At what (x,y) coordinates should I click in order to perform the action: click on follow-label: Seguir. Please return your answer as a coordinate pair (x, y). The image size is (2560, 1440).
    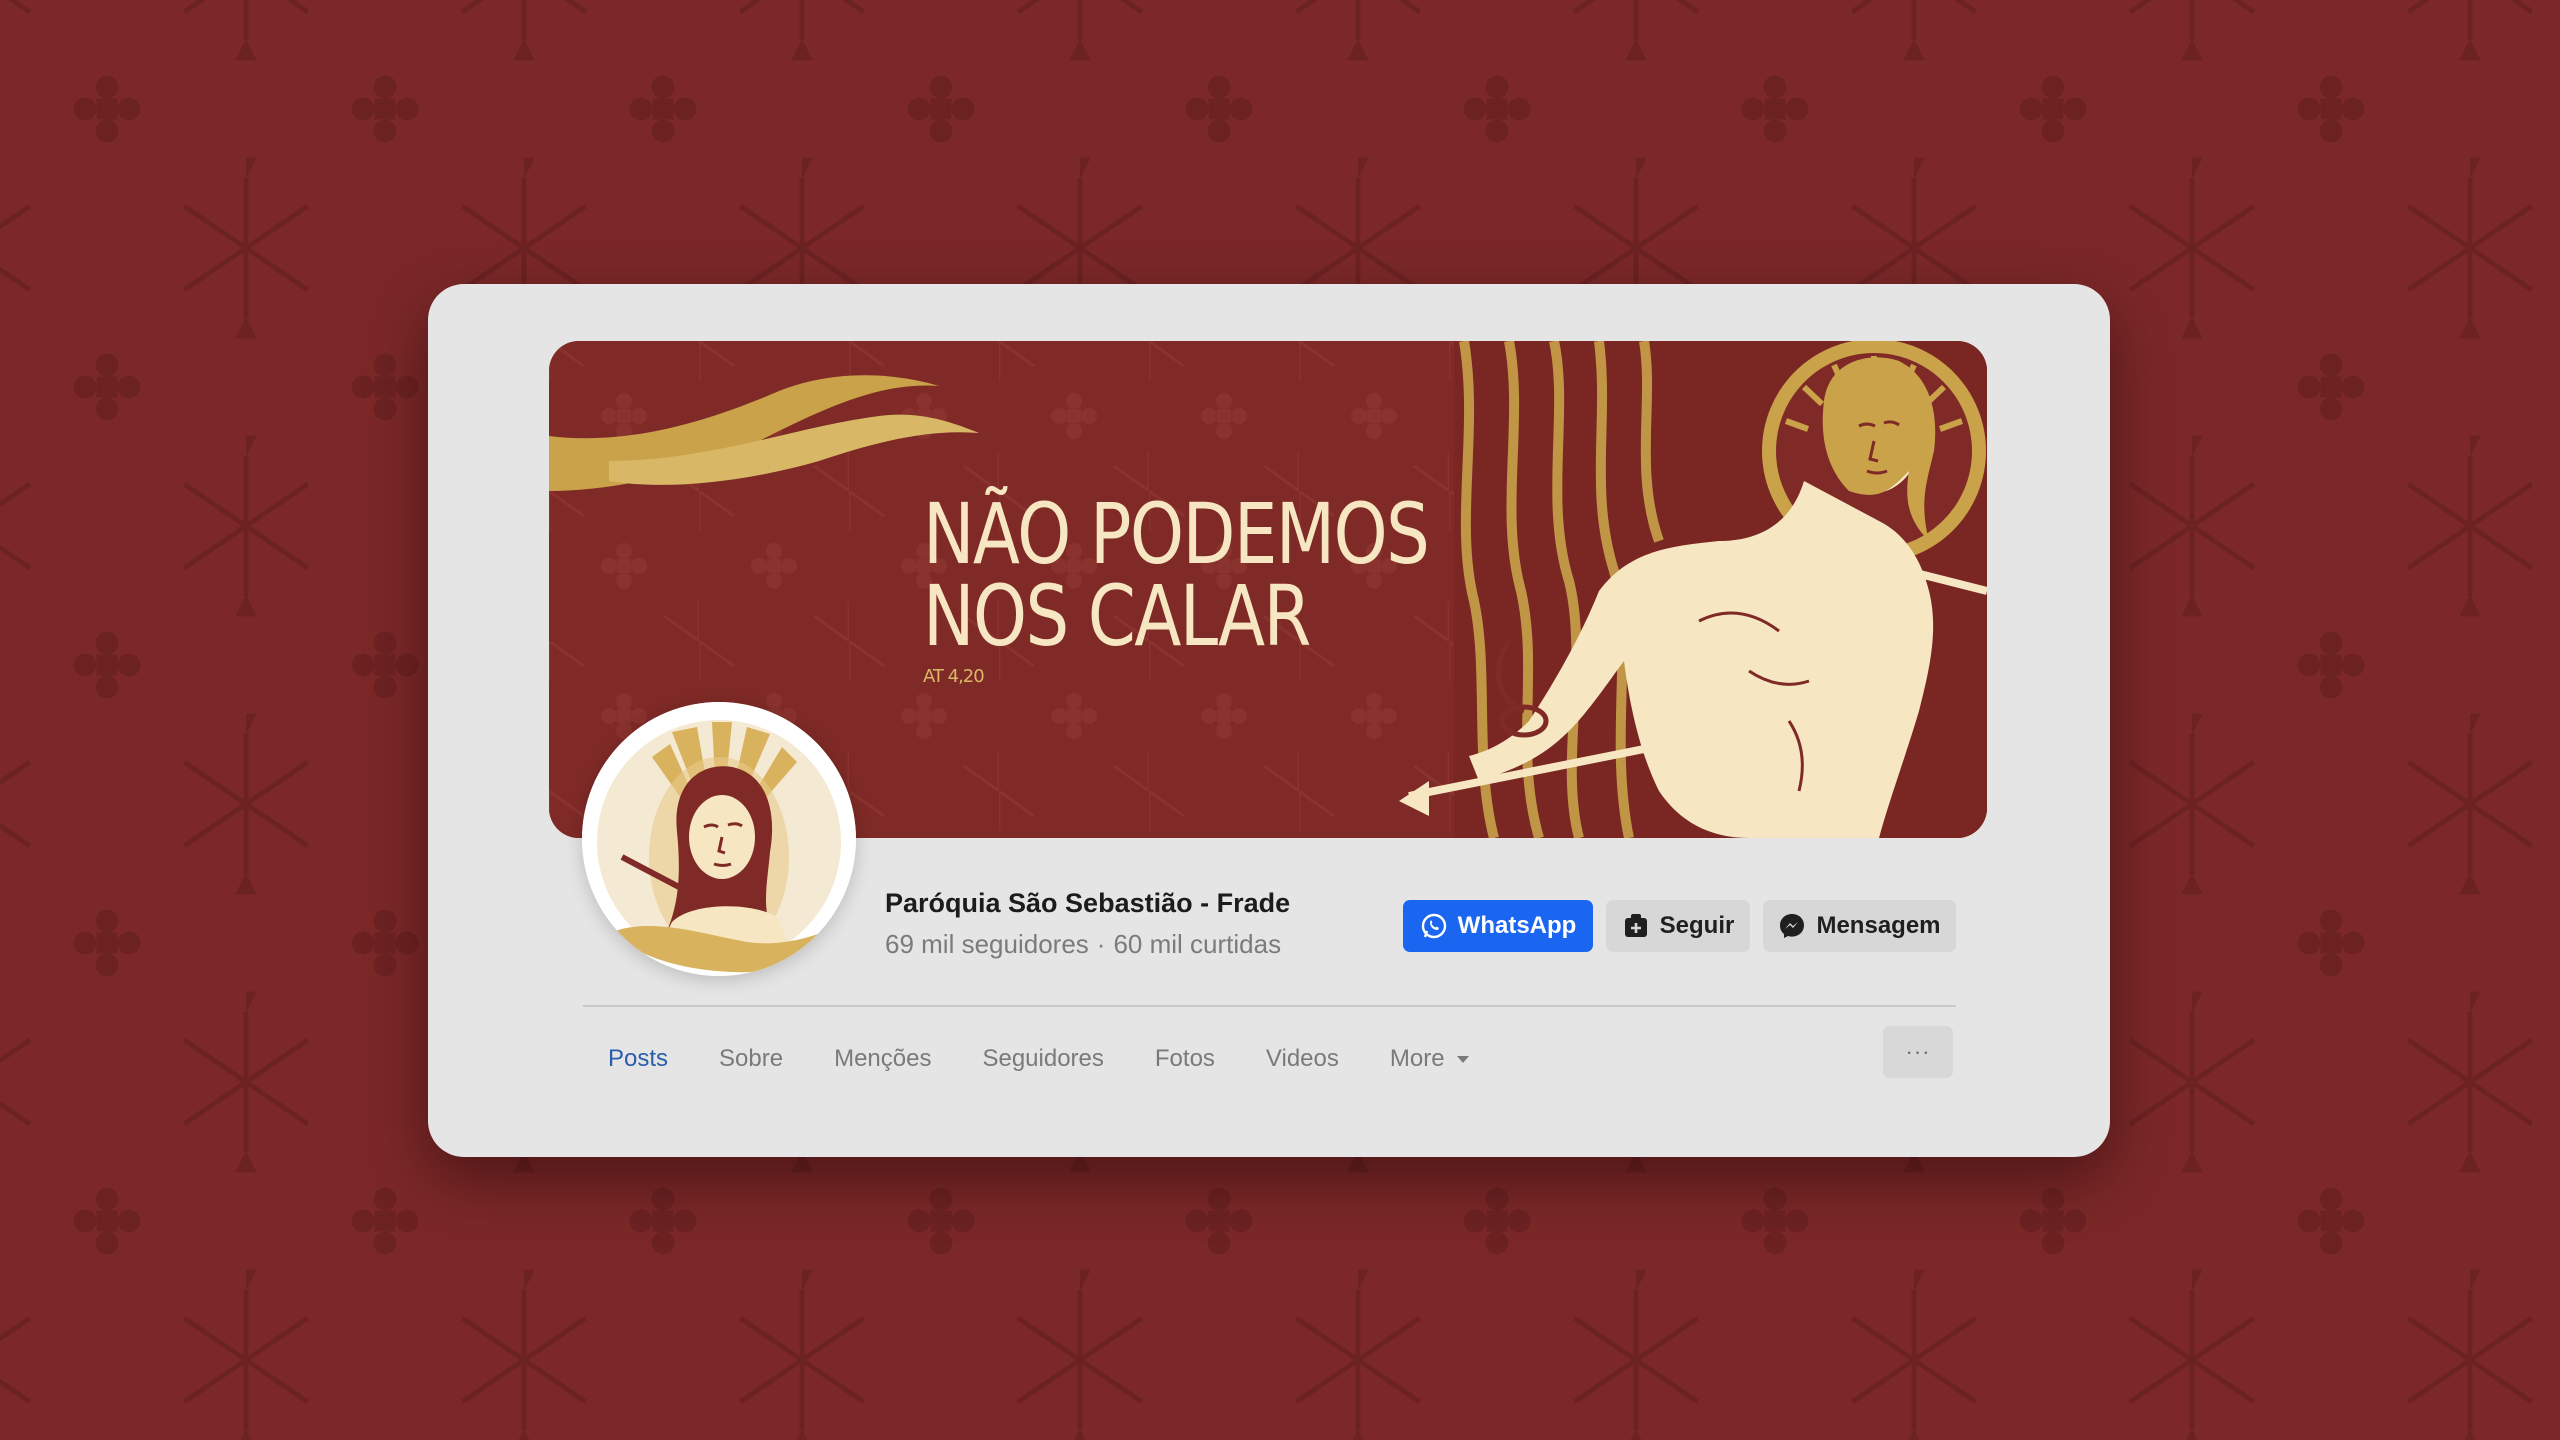
    Looking at the image, I should click on (1697, 925).